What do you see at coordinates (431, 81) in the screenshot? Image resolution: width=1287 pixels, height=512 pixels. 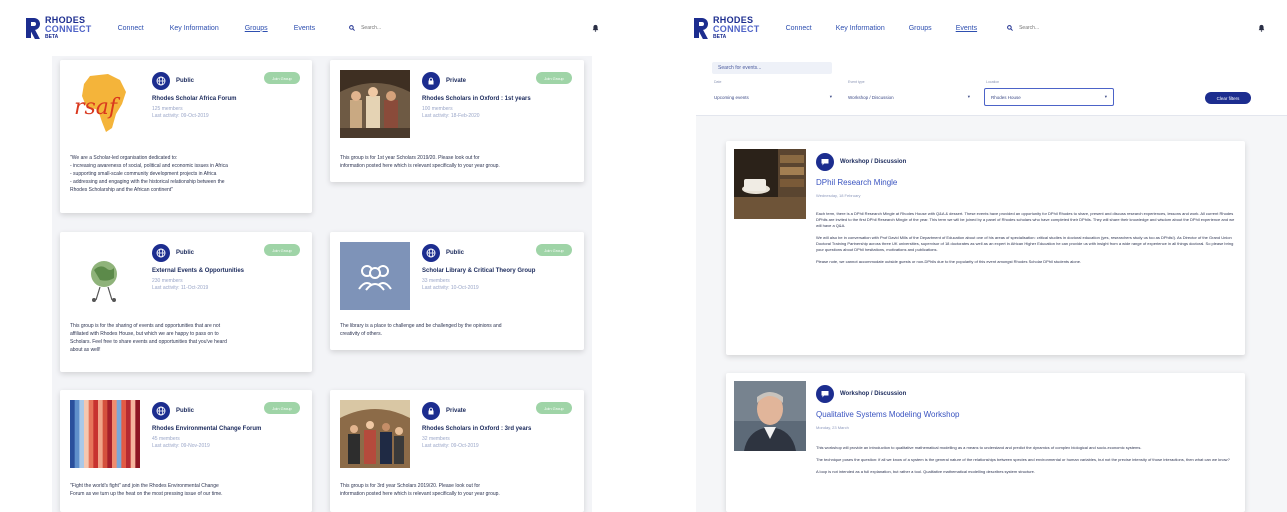 I see `lock-icon` at bounding box center [431, 81].